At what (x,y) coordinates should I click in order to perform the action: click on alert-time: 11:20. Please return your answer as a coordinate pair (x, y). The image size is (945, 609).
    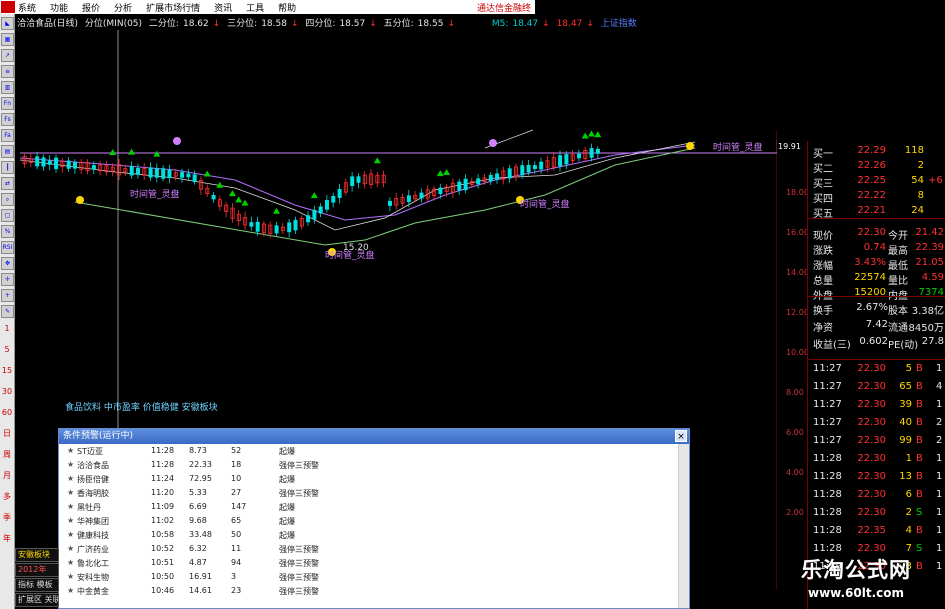
    Looking at the image, I should click on (163, 492).